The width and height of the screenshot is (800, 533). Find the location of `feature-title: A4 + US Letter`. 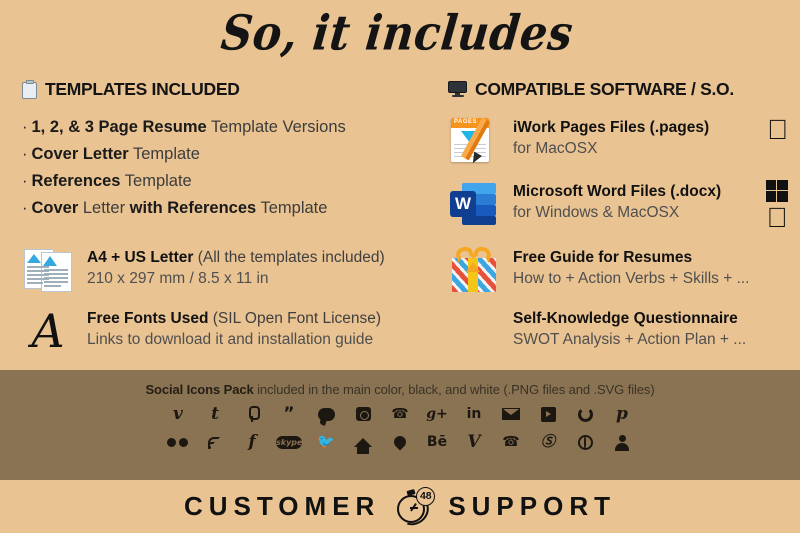

feature-title: A4 + US Letter is located at coordinates (140, 257).